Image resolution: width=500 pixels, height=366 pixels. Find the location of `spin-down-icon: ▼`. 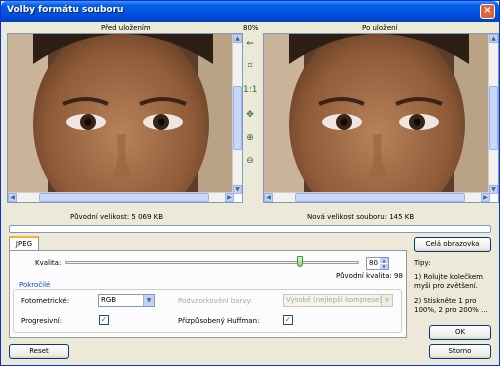

spin-down-icon: ▼ is located at coordinates (384, 266).